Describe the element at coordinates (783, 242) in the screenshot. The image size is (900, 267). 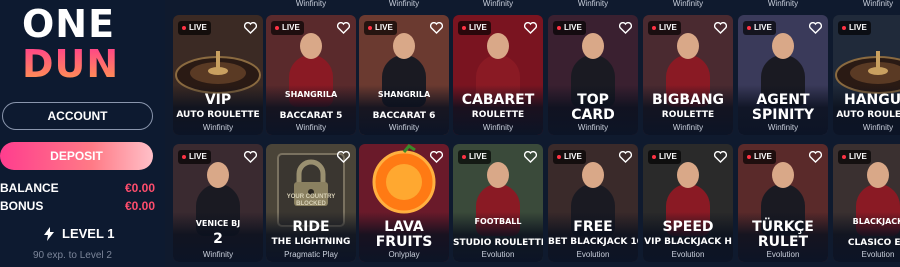
I see `game-title-line-2: RULET` at that location.